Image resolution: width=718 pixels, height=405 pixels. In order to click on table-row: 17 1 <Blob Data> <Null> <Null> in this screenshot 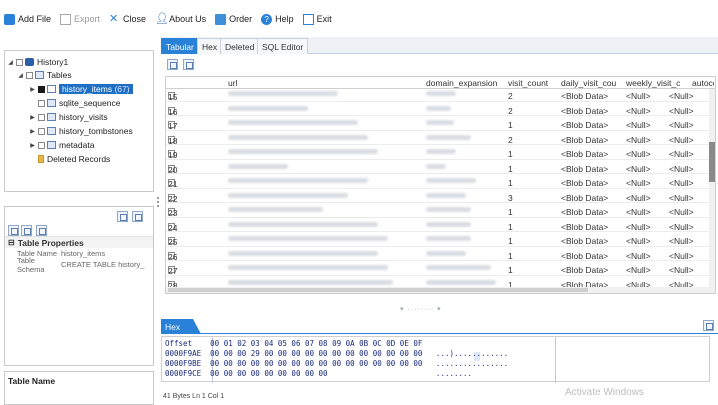, I will do `click(438, 125)`.